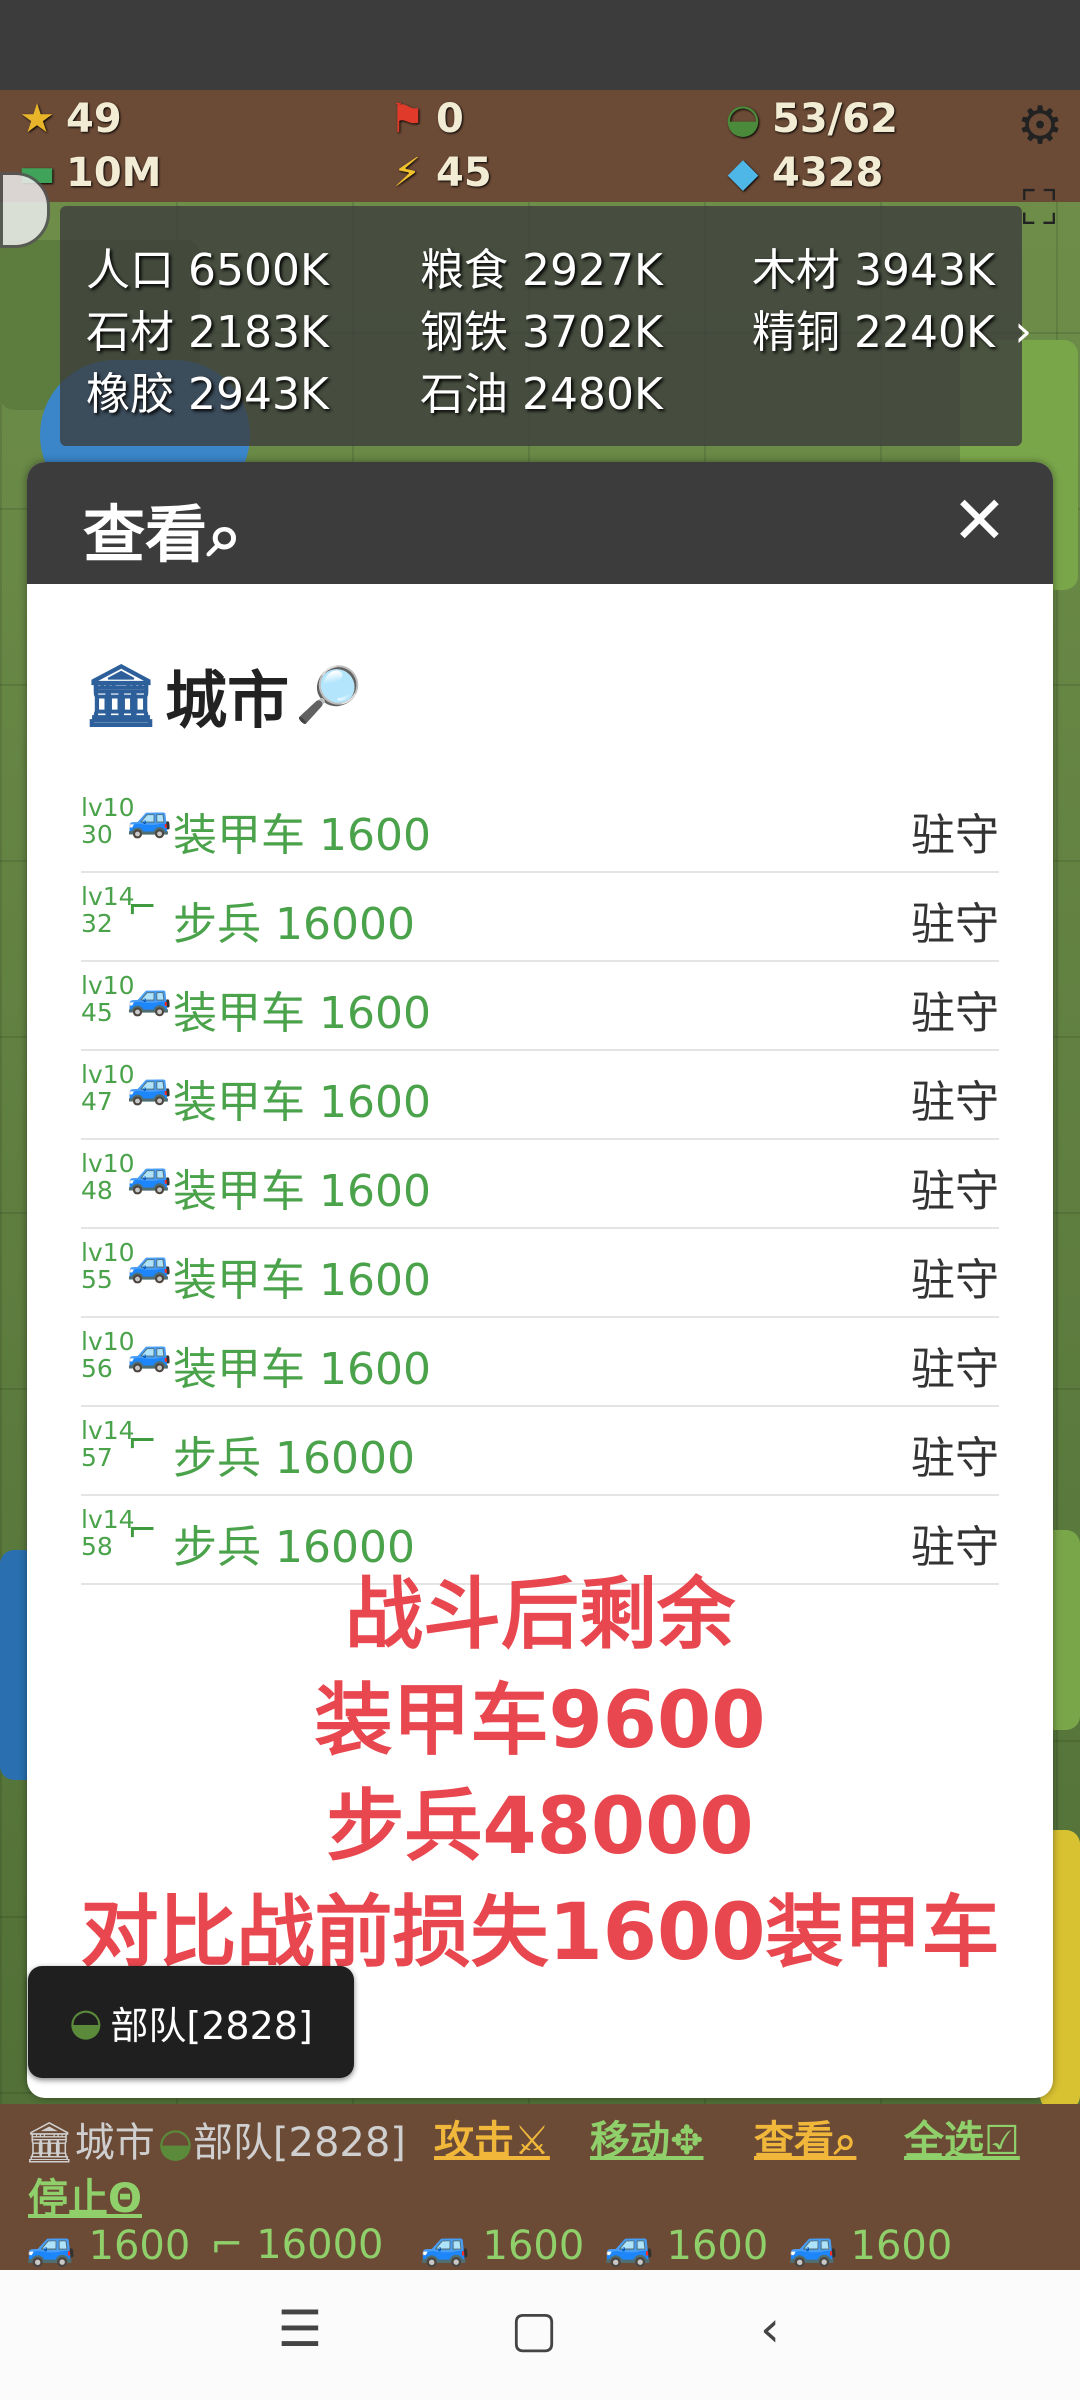 The image size is (1080, 2400). What do you see at coordinates (540, 1095) in the screenshot?
I see `unit-row: lv10 47 🚙 装甲车 1600 驻守` at bounding box center [540, 1095].